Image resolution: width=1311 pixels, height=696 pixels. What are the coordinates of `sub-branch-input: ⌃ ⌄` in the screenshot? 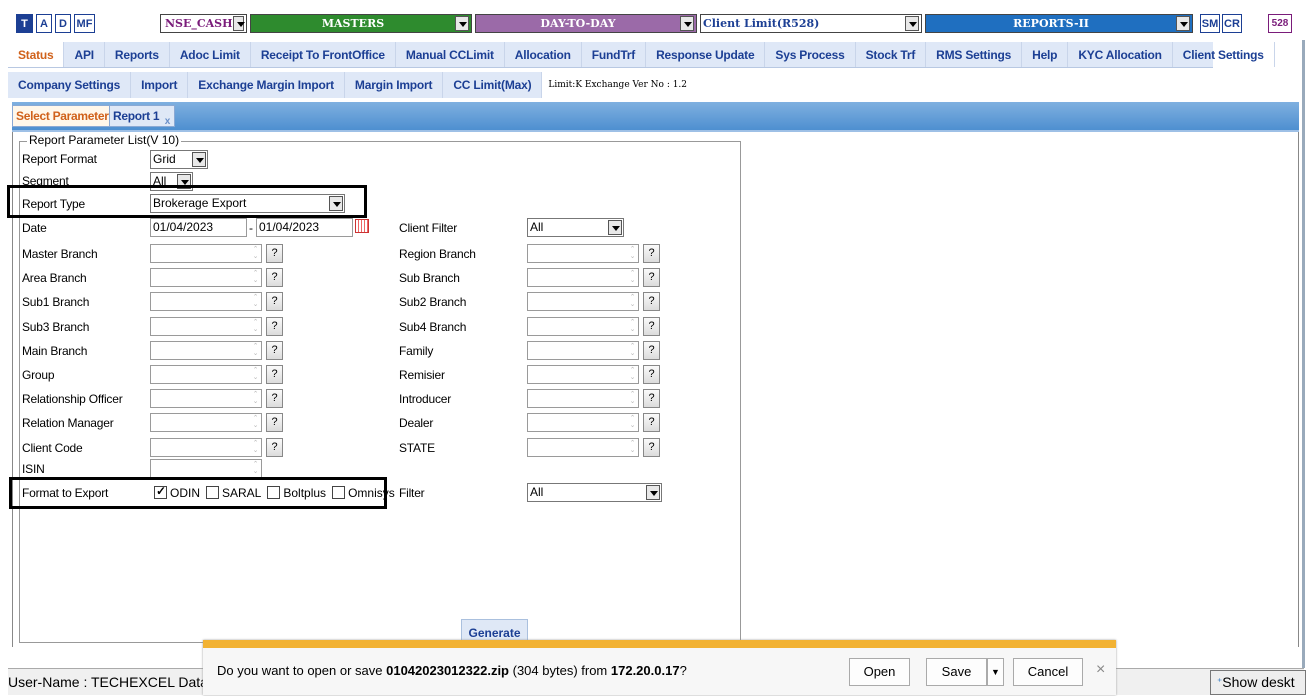 It's located at (583, 278).